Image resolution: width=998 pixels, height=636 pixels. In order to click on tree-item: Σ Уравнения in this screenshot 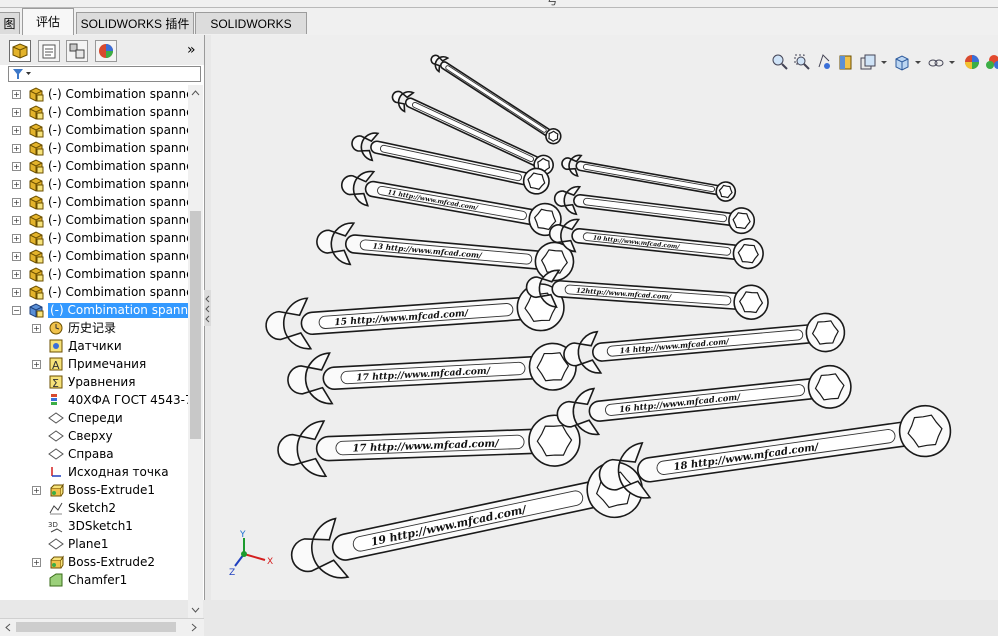, I will do `click(94, 382)`.